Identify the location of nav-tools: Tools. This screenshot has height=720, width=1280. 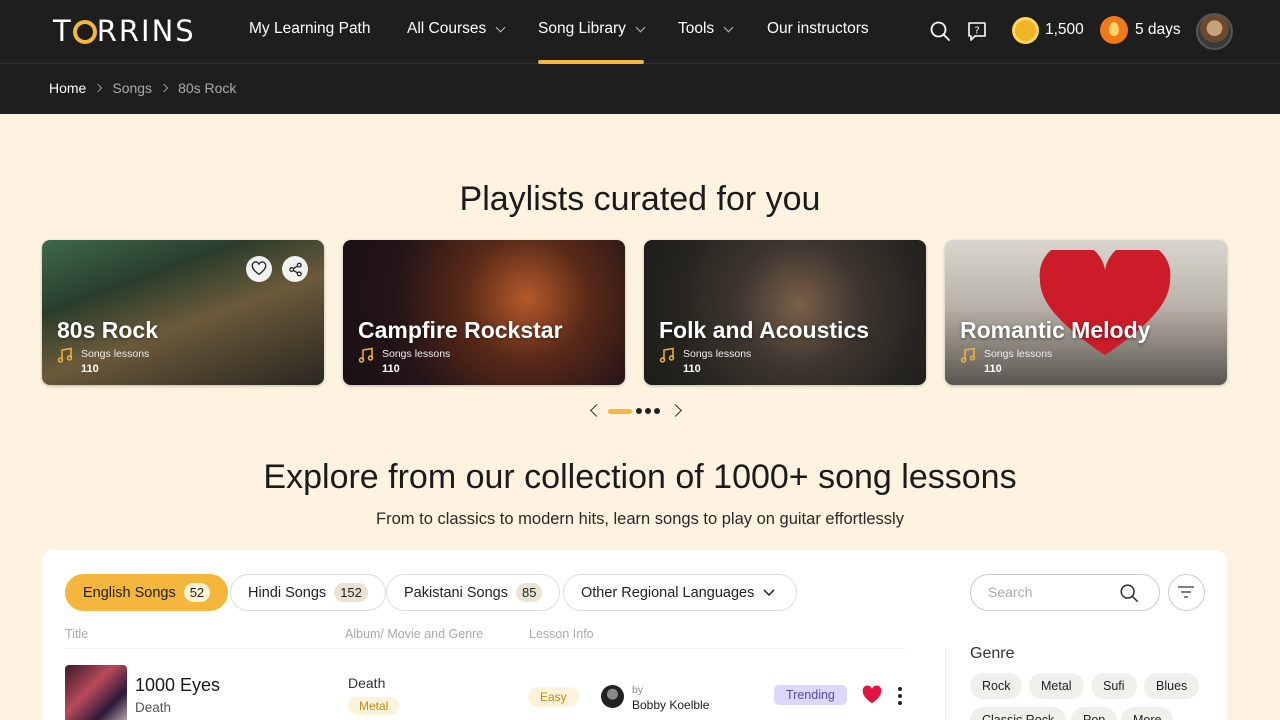
(706, 29).